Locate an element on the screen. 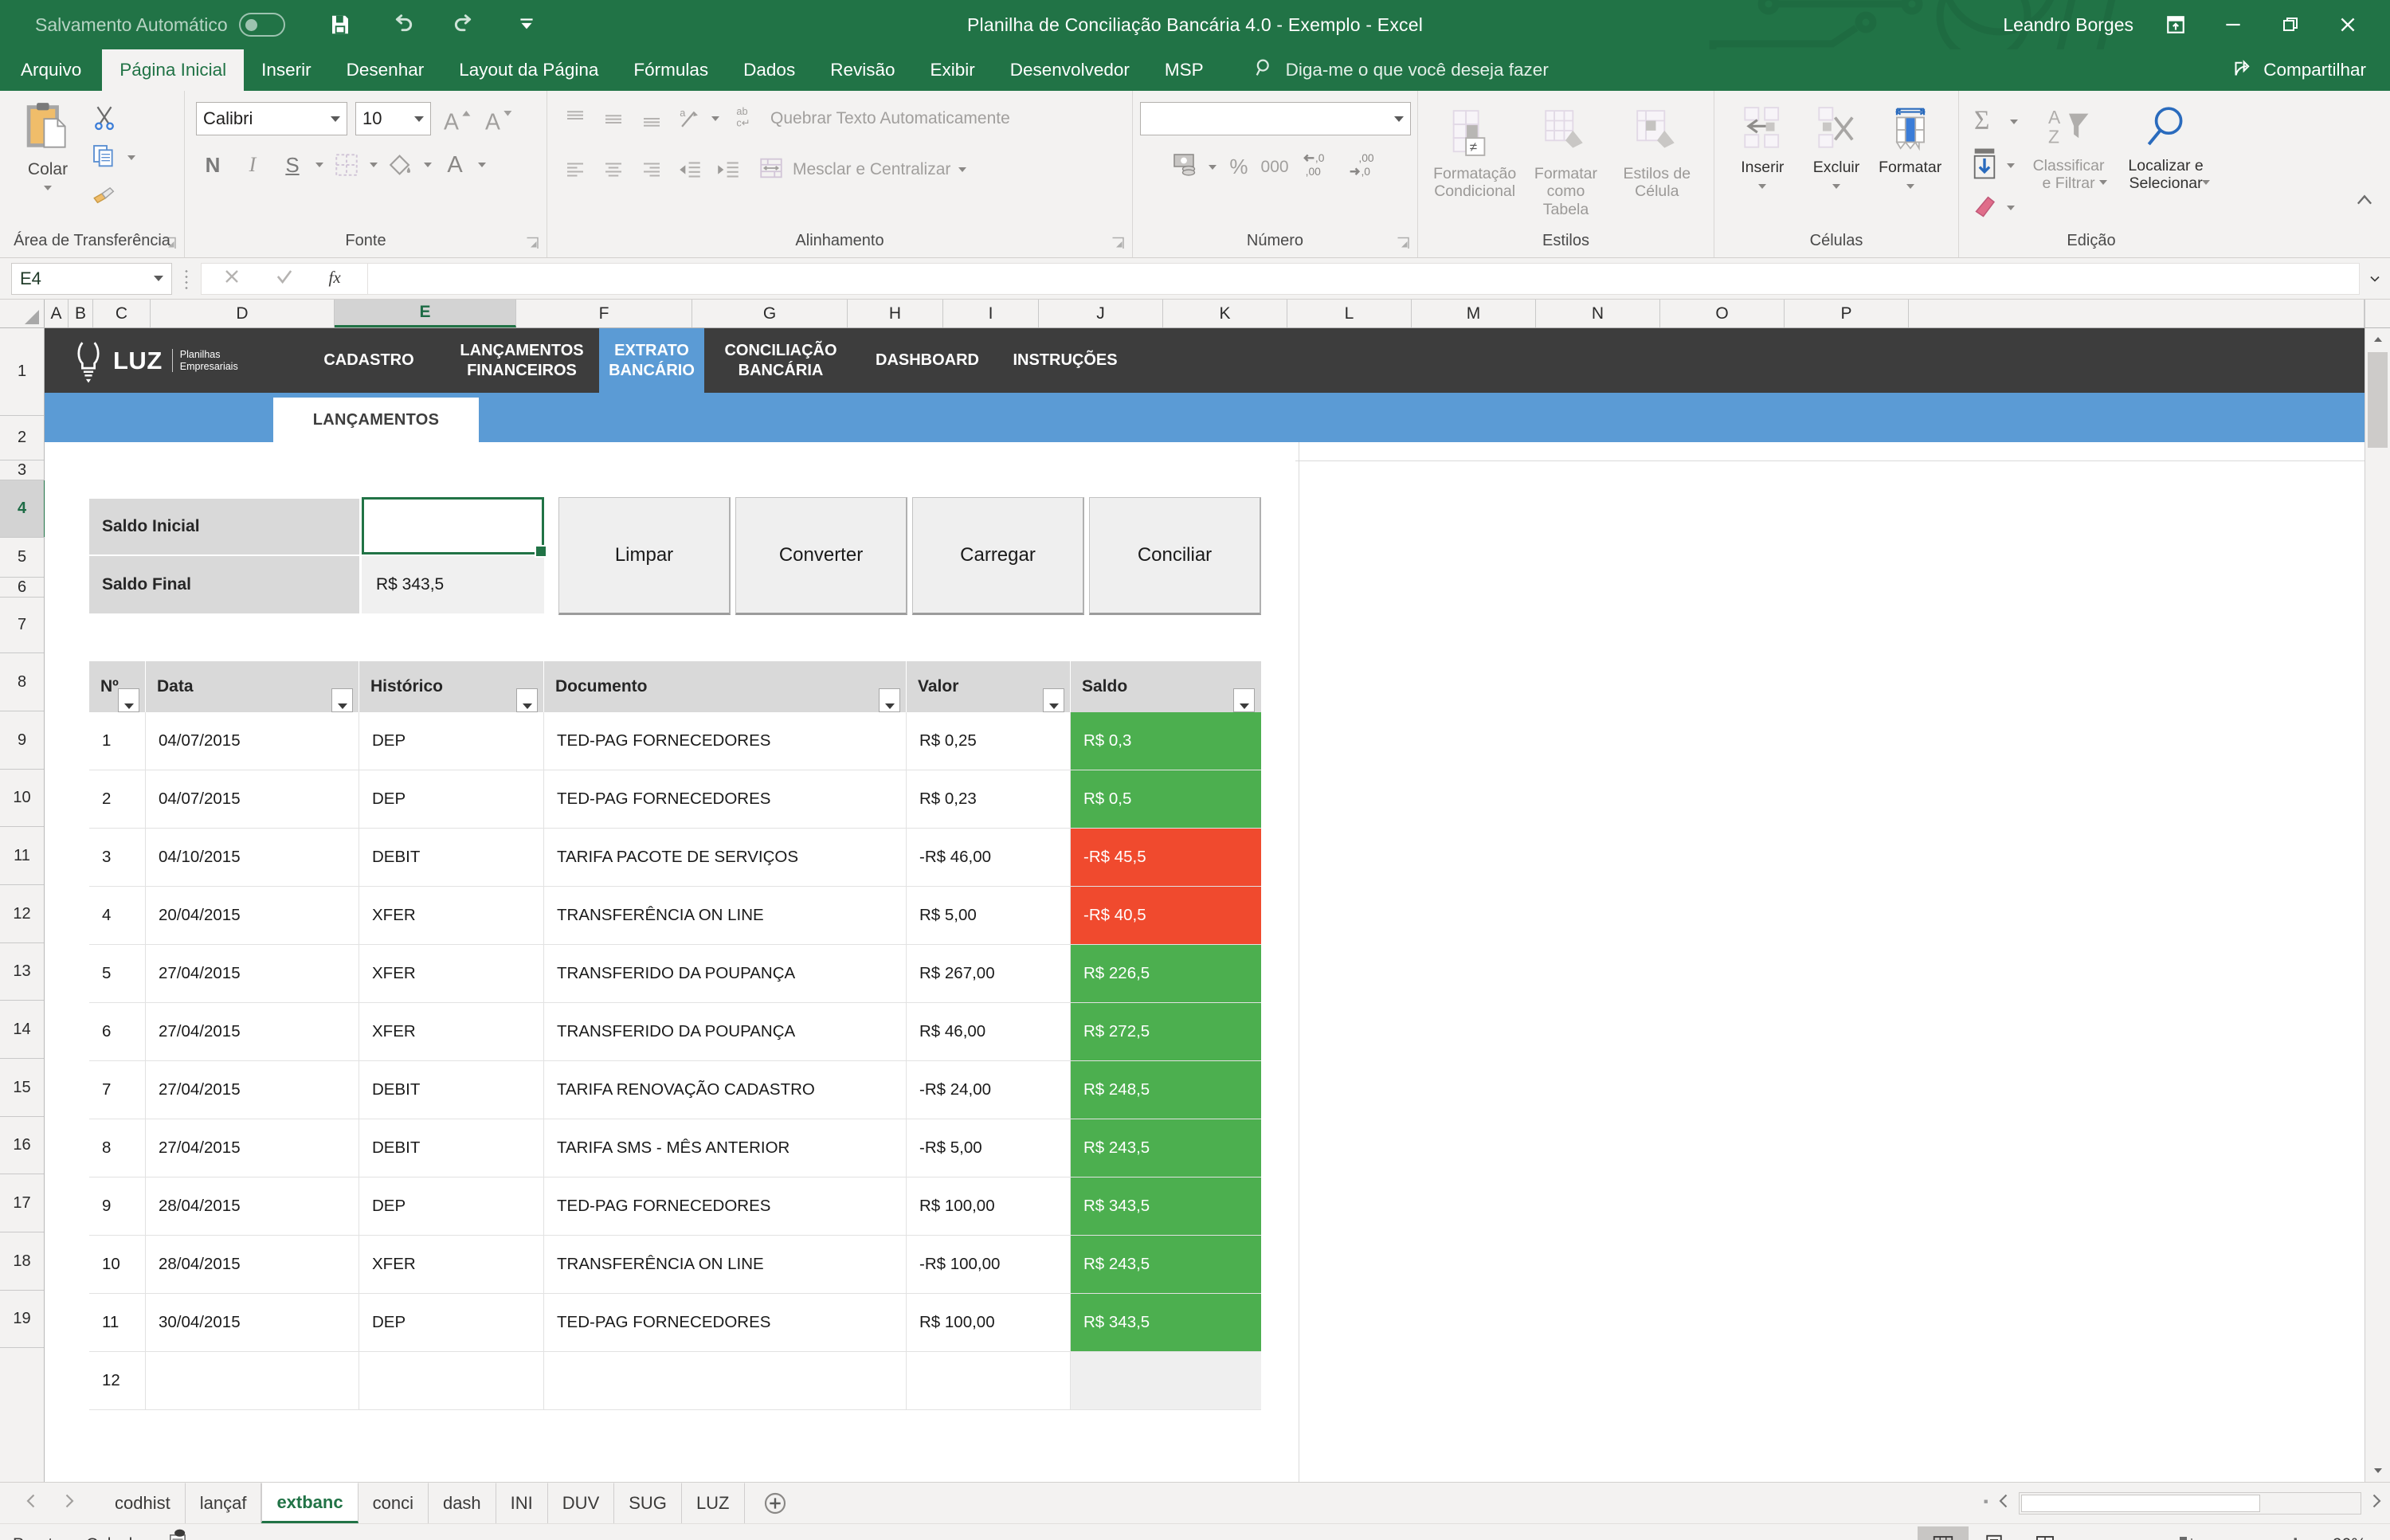  cell-historico: DEBIT is located at coordinates (451, 1148).